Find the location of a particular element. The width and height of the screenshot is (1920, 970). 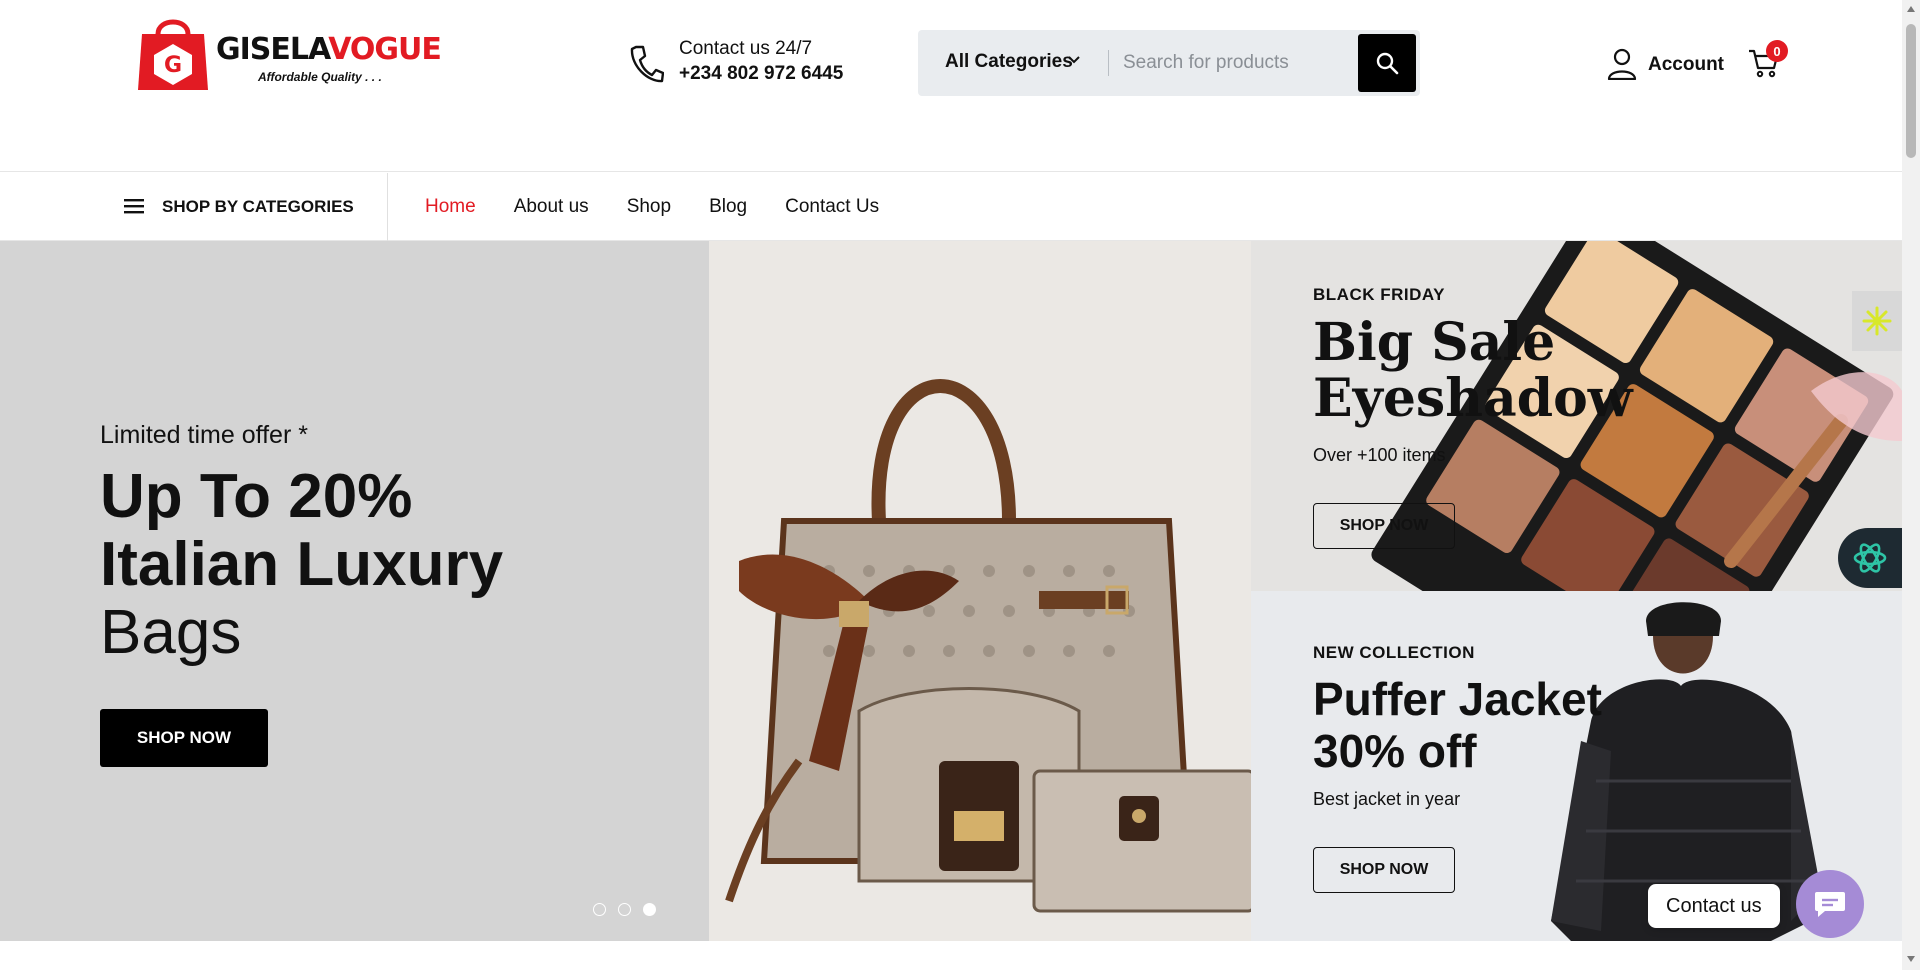

logo: G GISELAVOGUE Affordable Quality . . . is located at coordinates (289, 52).